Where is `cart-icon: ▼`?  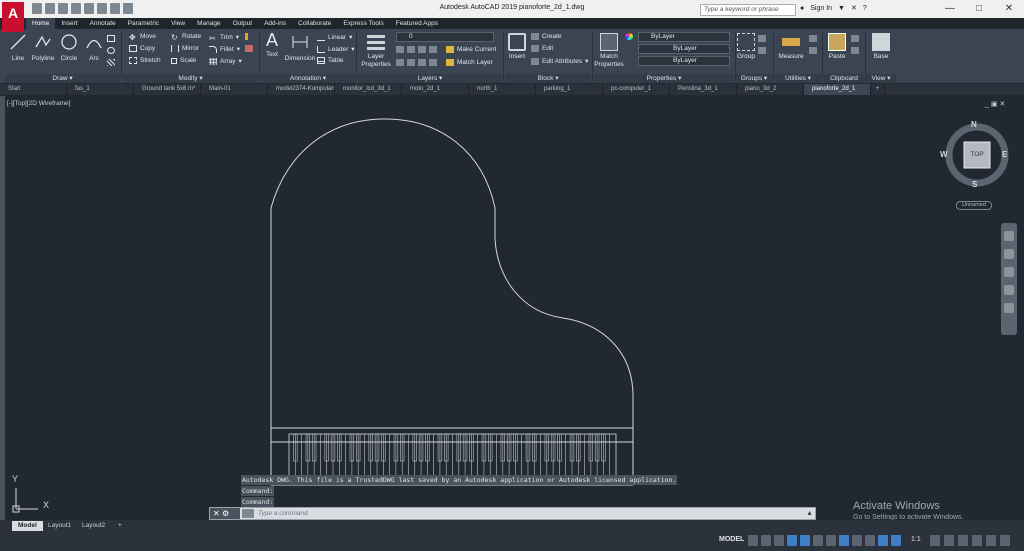
cart-icon: ▼ is located at coordinates (841, 8).